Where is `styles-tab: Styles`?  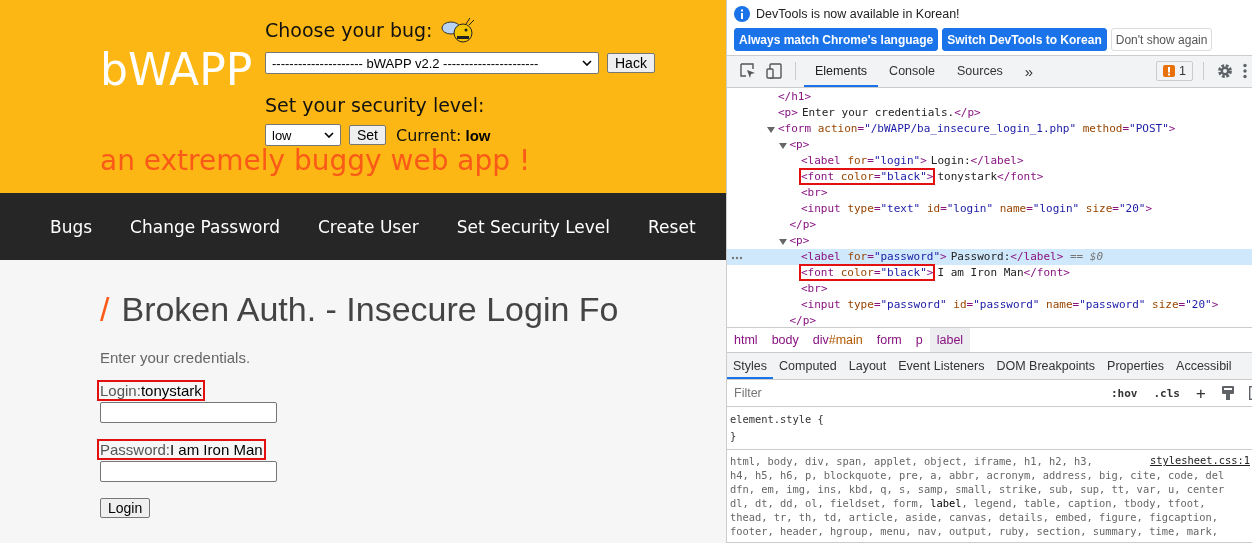
styles-tab: Styles is located at coordinates (750, 366).